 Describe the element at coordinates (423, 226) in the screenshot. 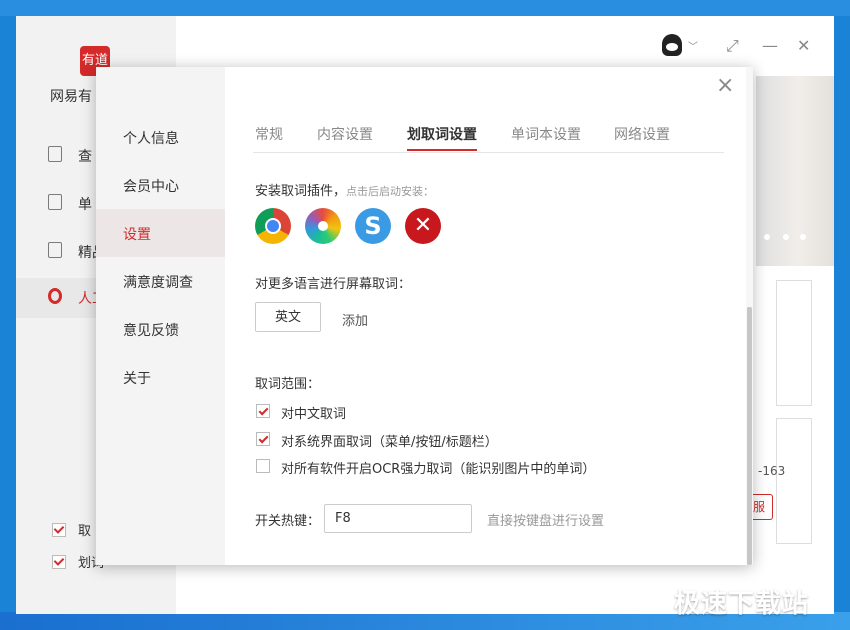

I see `adobe-acrobat-icon: ✕` at that location.